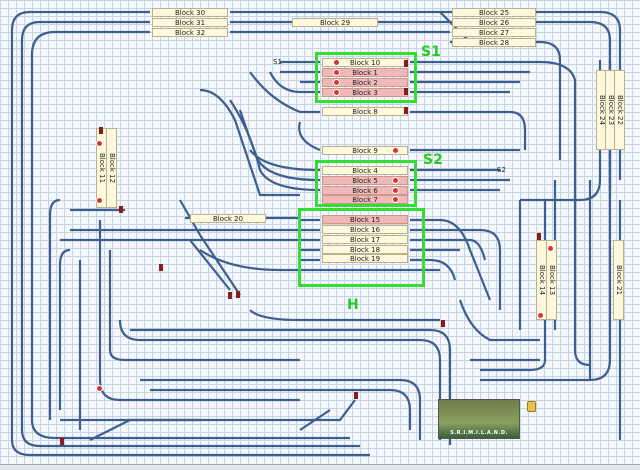 Image resolution: width=640 pixels, height=470 pixels. I want to click on station-frame-s2, so click(366, 183).